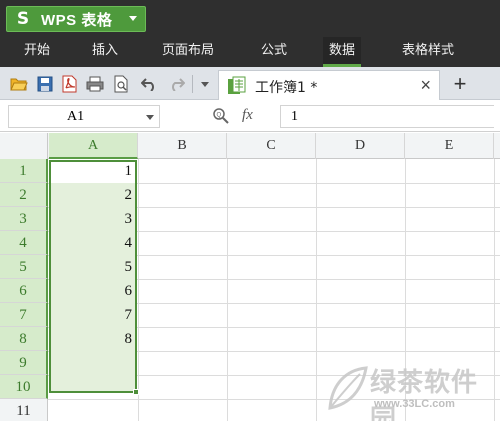 The width and height of the screenshot is (500, 421). What do you see at coordinates (45, 84) in the screenshot?
I see `save-icon` at bounding box center [45, 84].